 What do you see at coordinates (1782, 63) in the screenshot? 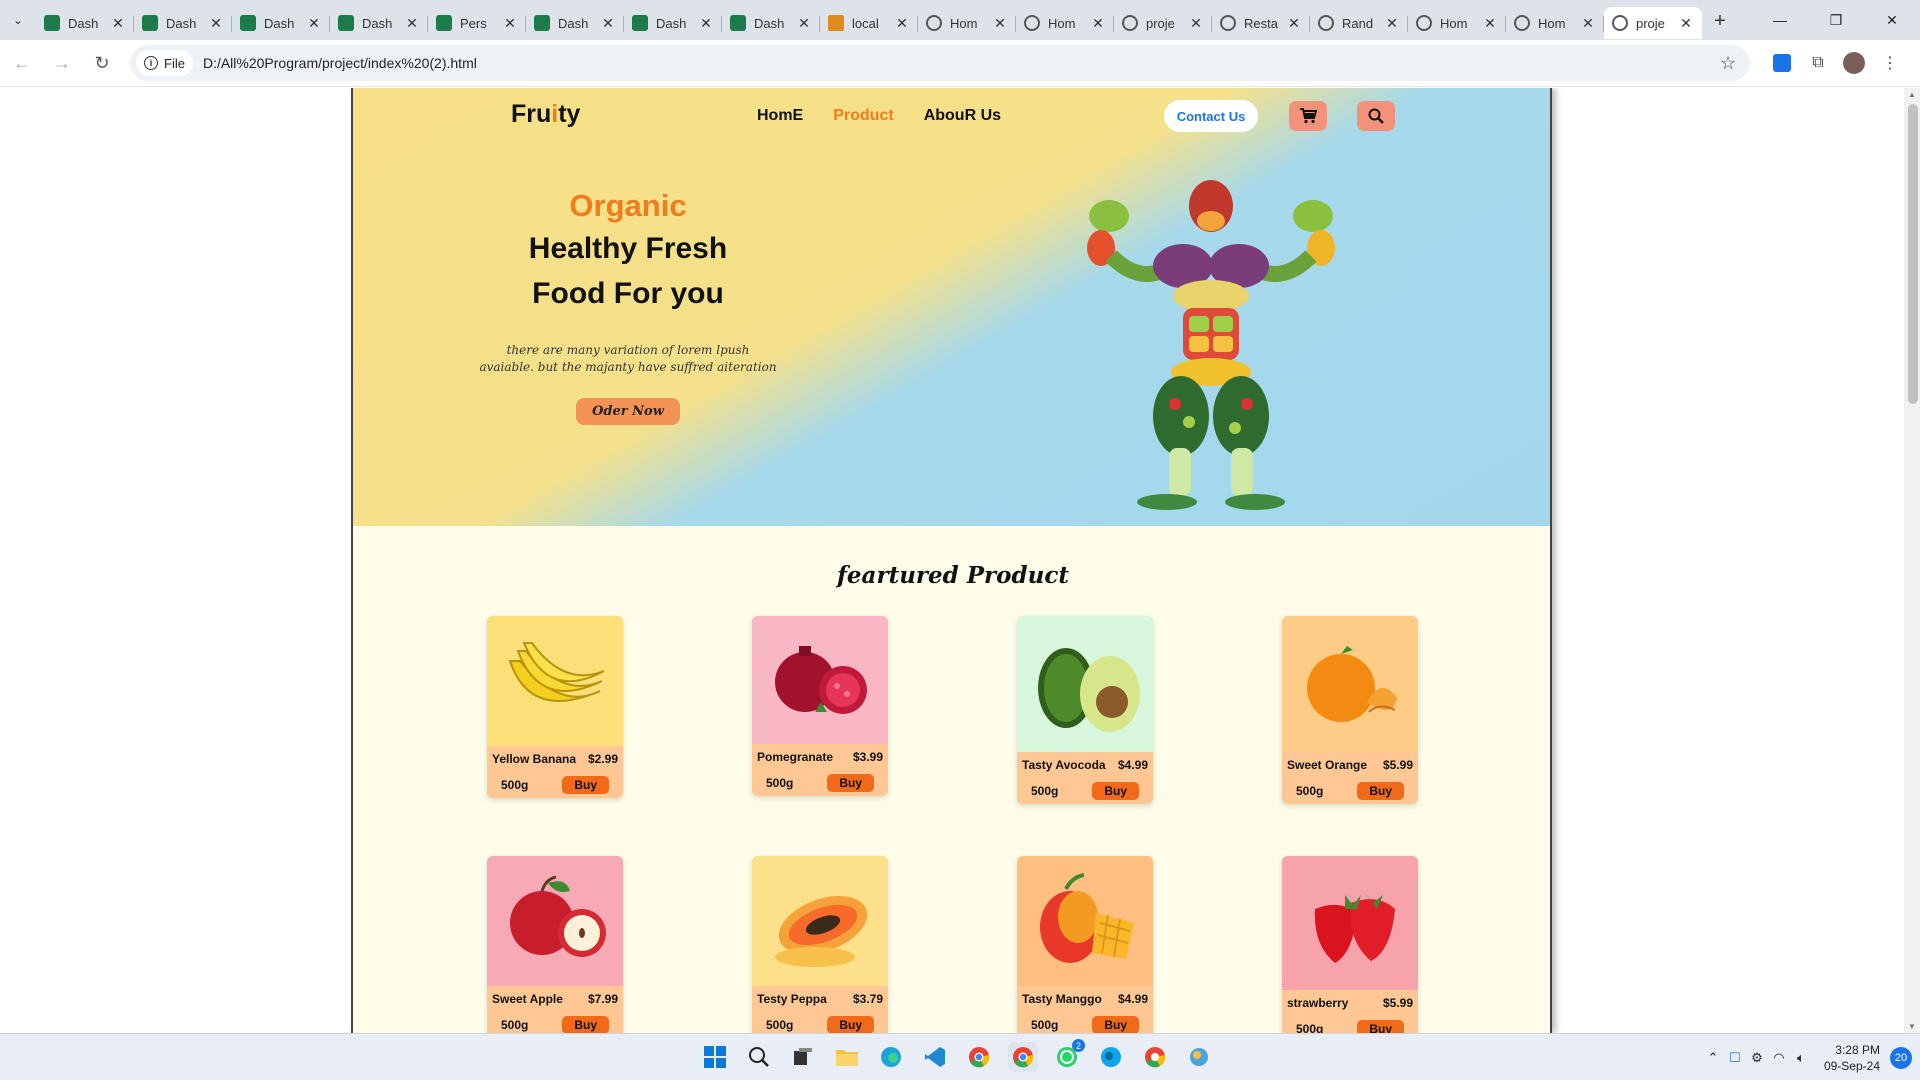
I see `extension-icon` at bounding box center [1782, 63].